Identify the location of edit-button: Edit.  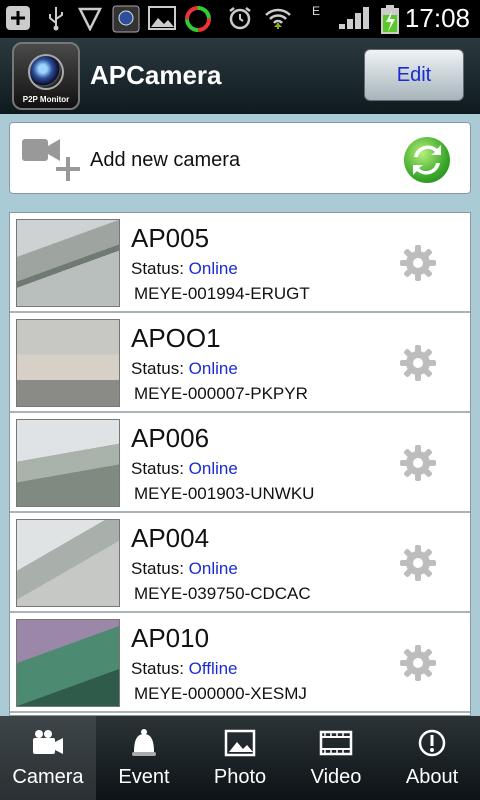
(414, 75).